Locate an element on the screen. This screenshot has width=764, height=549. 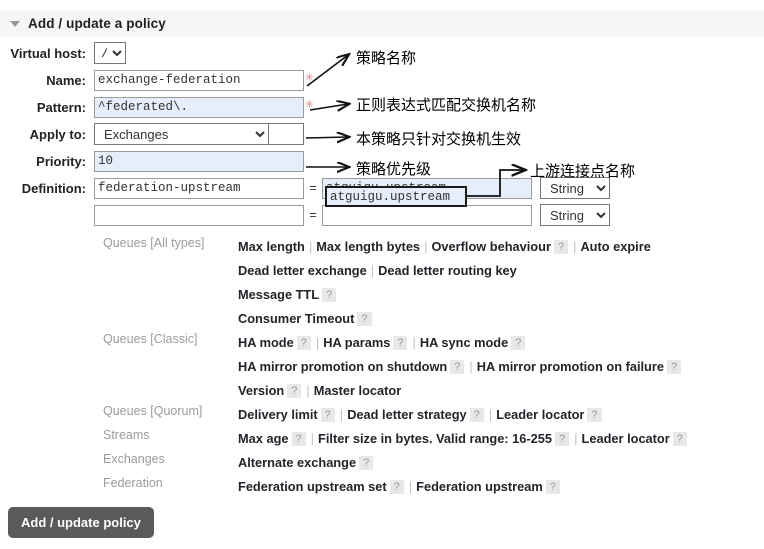
option-link-group: Consumer Timeout? is located at coordinates (501, 318).